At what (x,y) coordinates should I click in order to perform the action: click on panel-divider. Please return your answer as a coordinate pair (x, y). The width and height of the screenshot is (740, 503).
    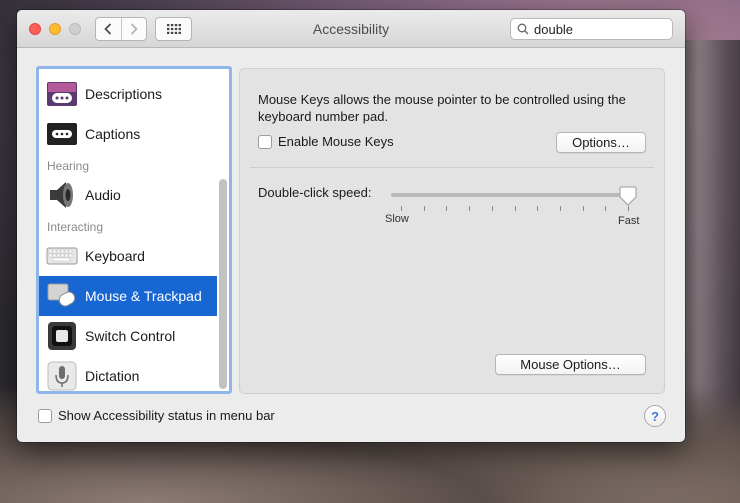
    Looking at the image, I should click on (452, 167).